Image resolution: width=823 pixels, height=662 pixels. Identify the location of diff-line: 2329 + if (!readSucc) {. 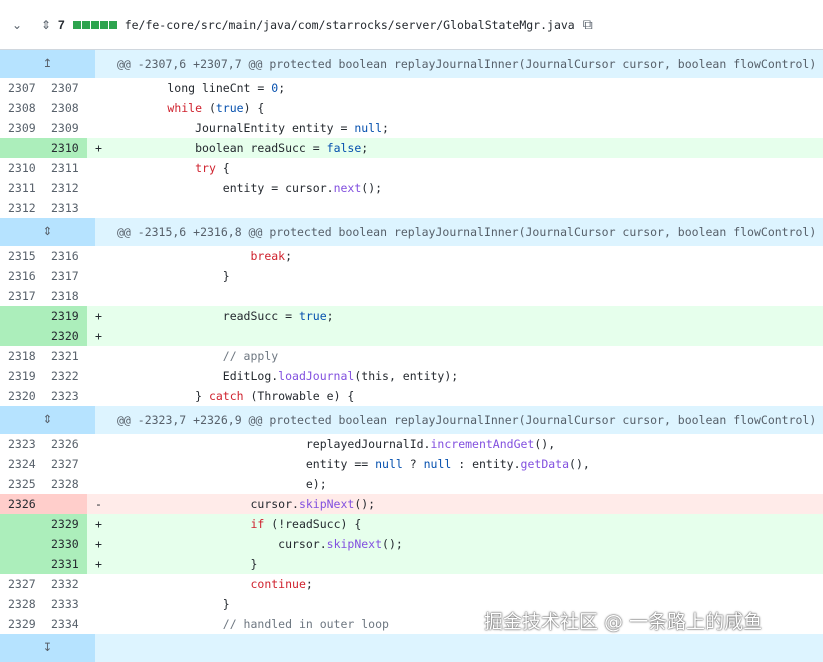
(411, 524).